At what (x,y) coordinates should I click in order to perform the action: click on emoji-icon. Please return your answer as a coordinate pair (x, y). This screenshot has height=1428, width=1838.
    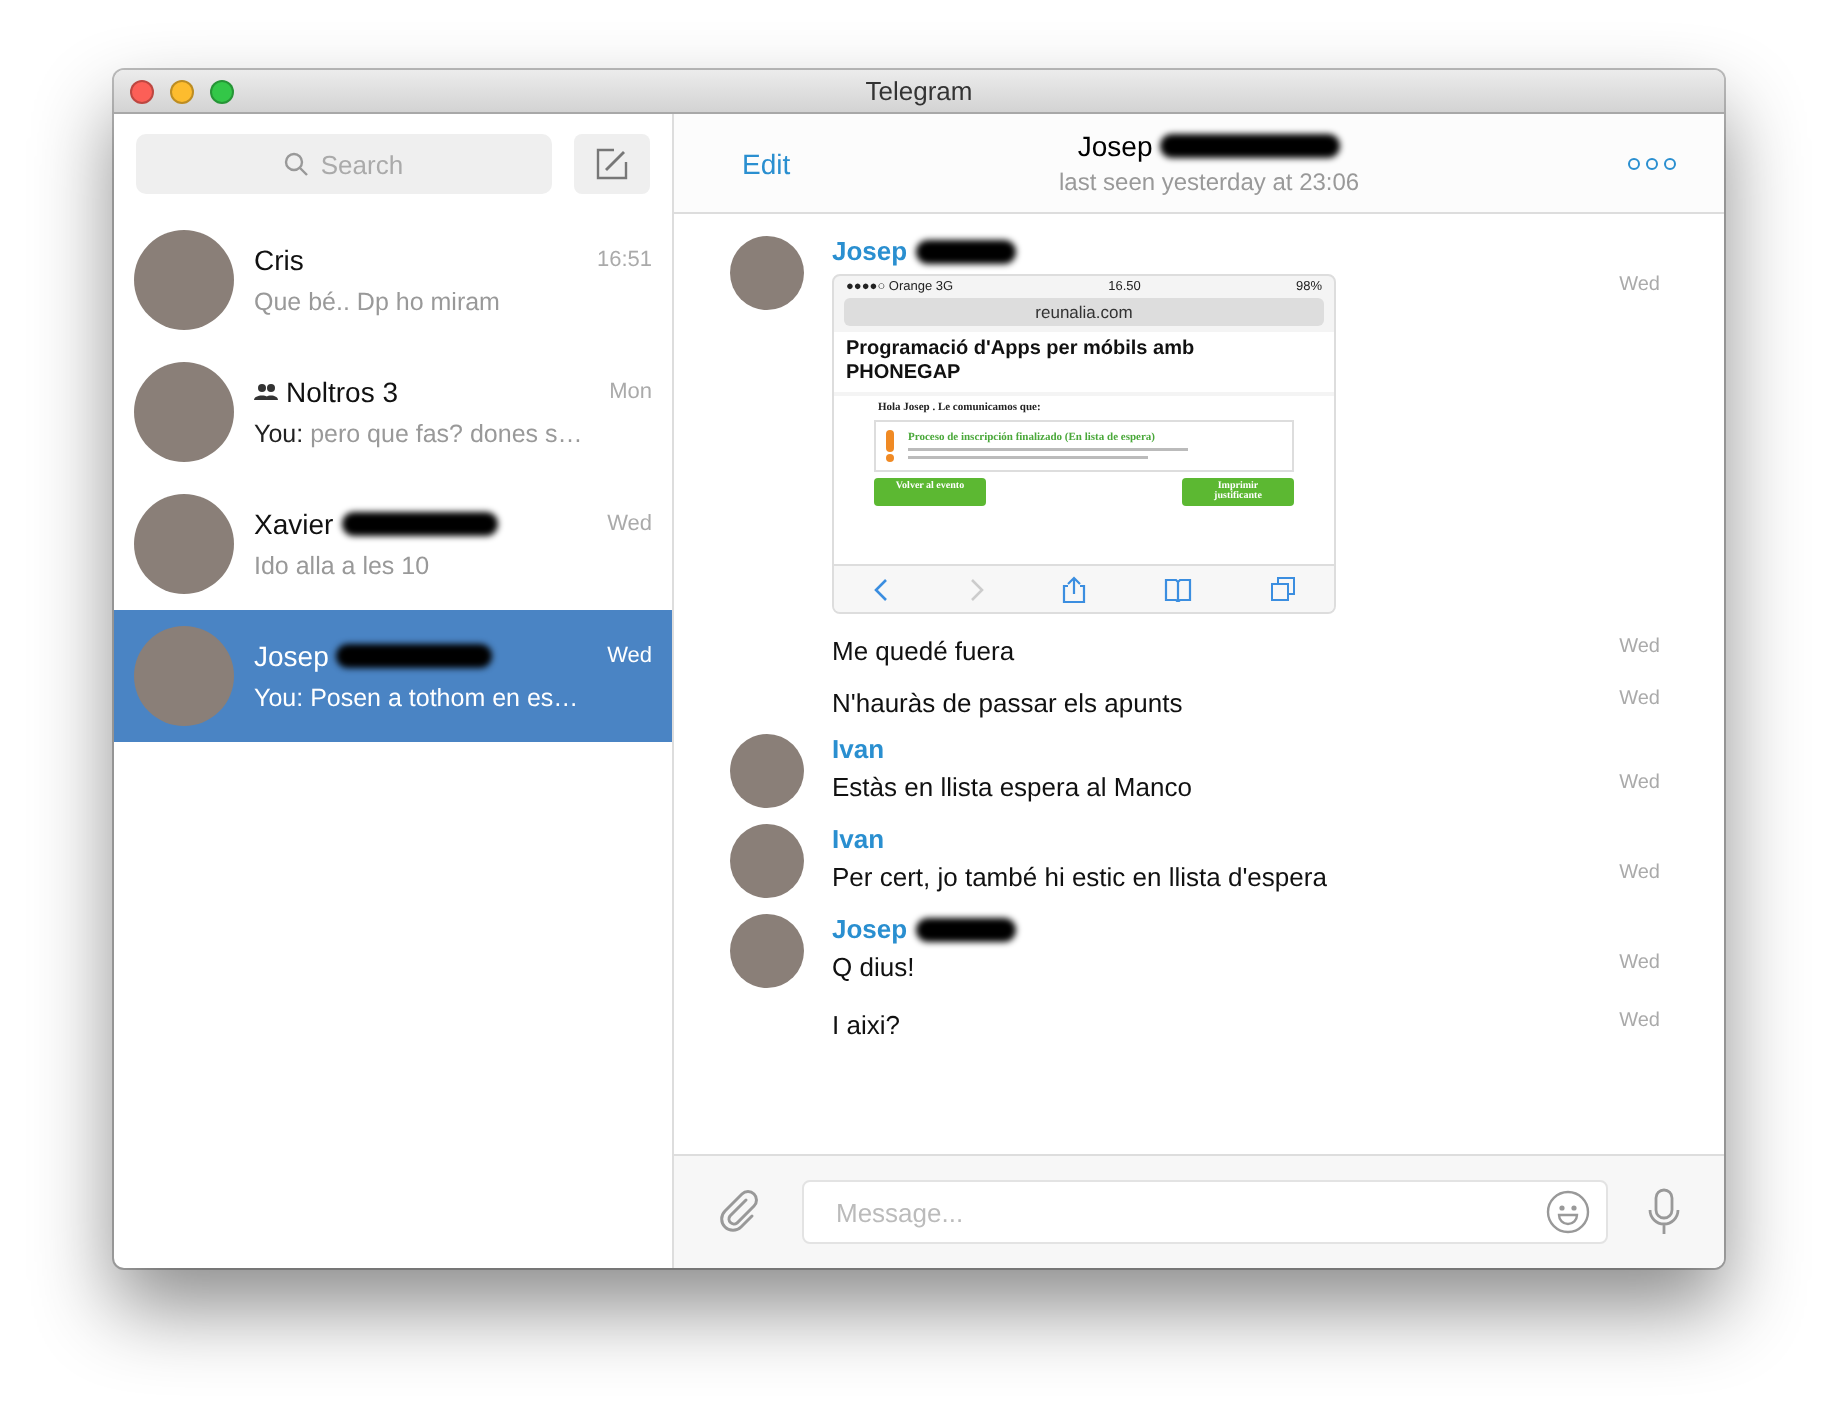
    Looking at the image, I should click on (1568, 1212).